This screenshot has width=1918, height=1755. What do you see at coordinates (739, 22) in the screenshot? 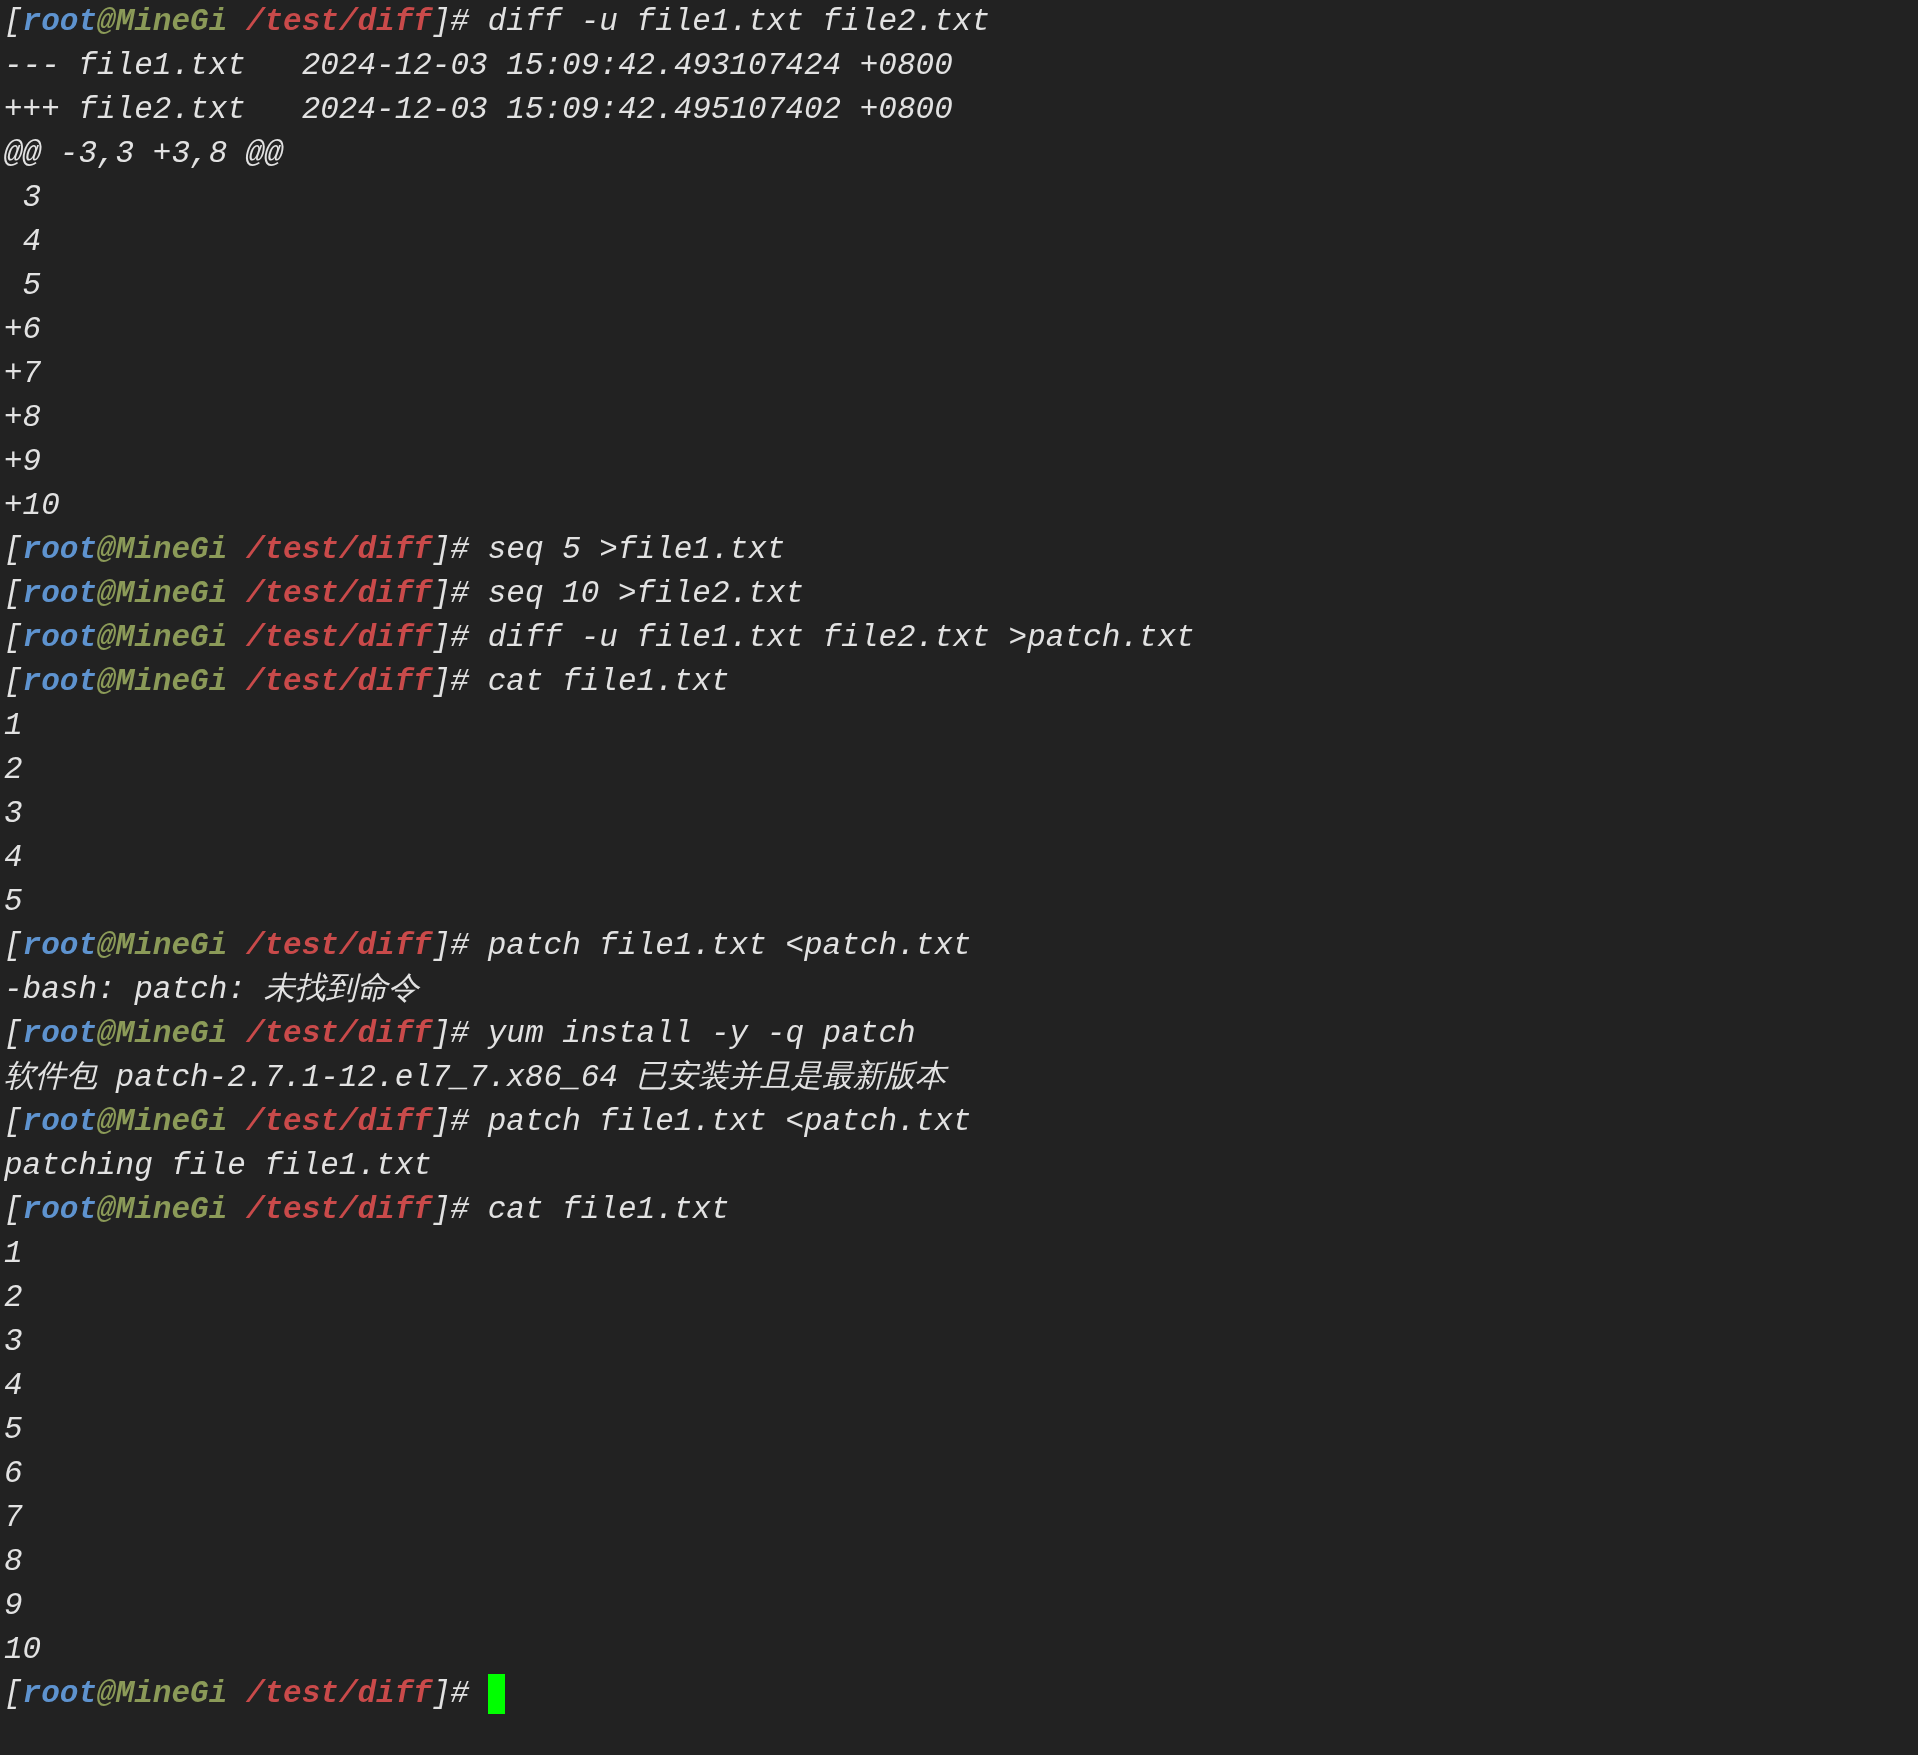
I see `command-text: diff -u file1.txt file2.txt` at bounding box center [739, 22].